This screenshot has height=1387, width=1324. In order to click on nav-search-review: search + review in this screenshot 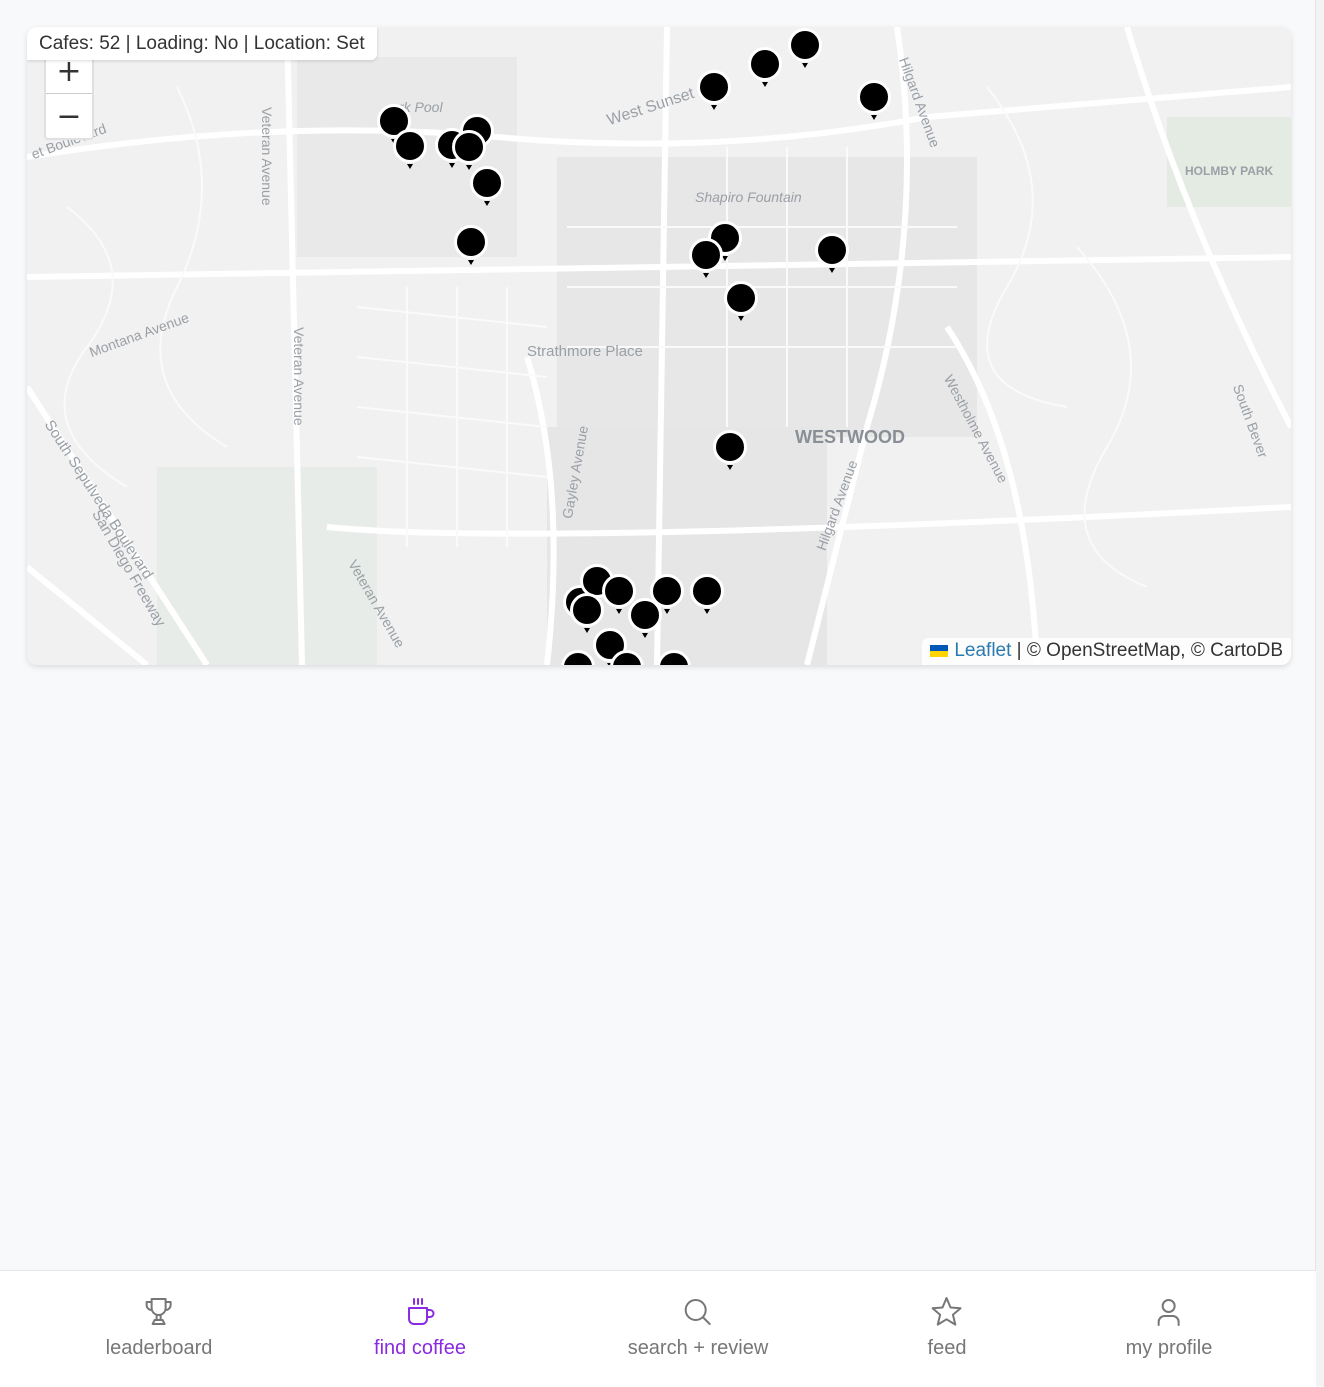, I will do `click(698, 1327)`.